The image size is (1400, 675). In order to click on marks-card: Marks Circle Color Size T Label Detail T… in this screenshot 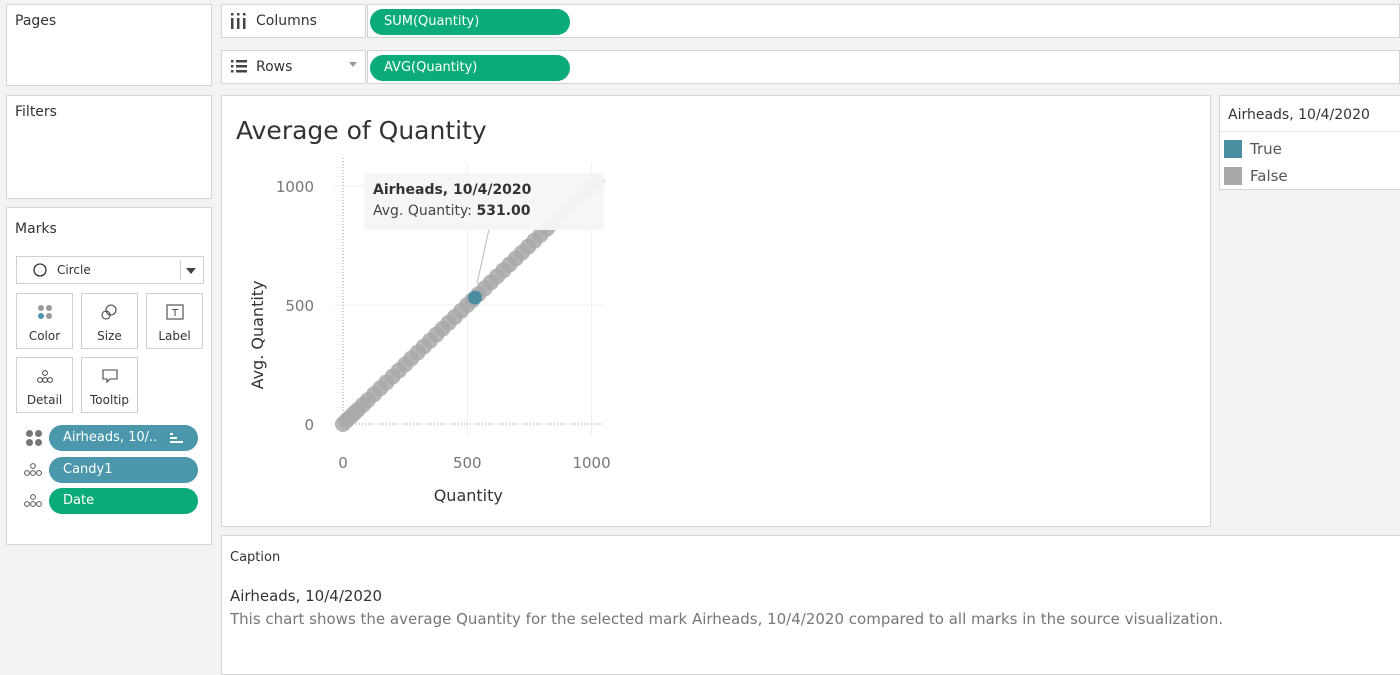, I will do `click(109, 376)`.